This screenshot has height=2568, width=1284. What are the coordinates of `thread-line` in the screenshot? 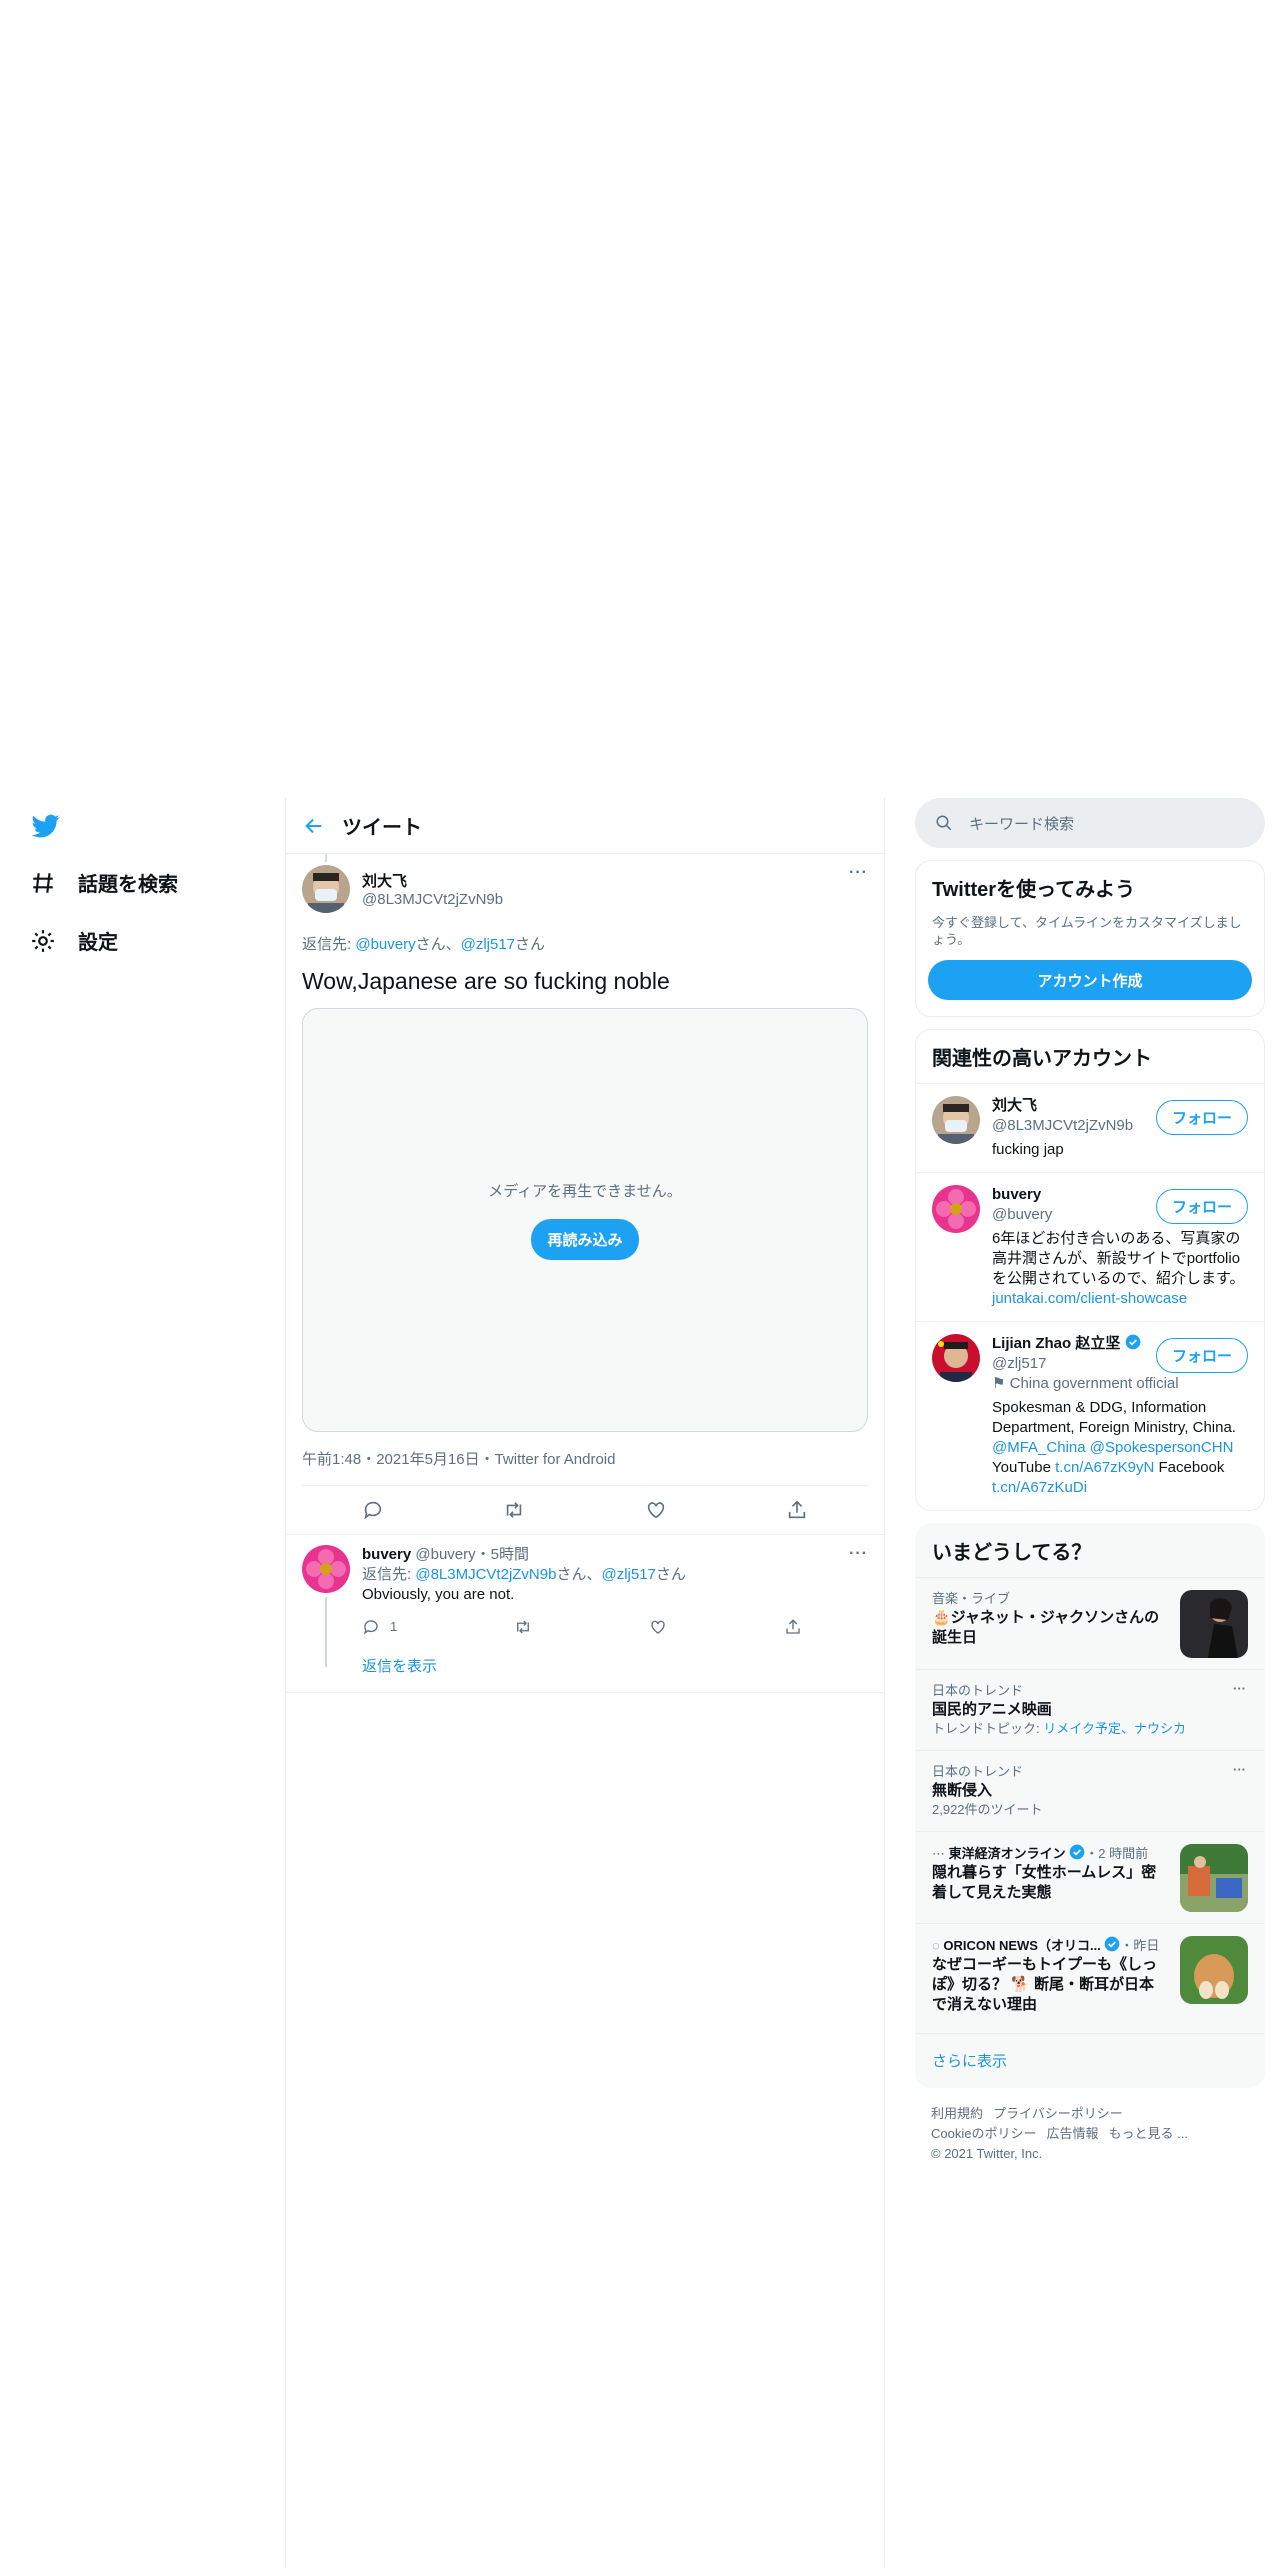 It's located at (326, 1632).